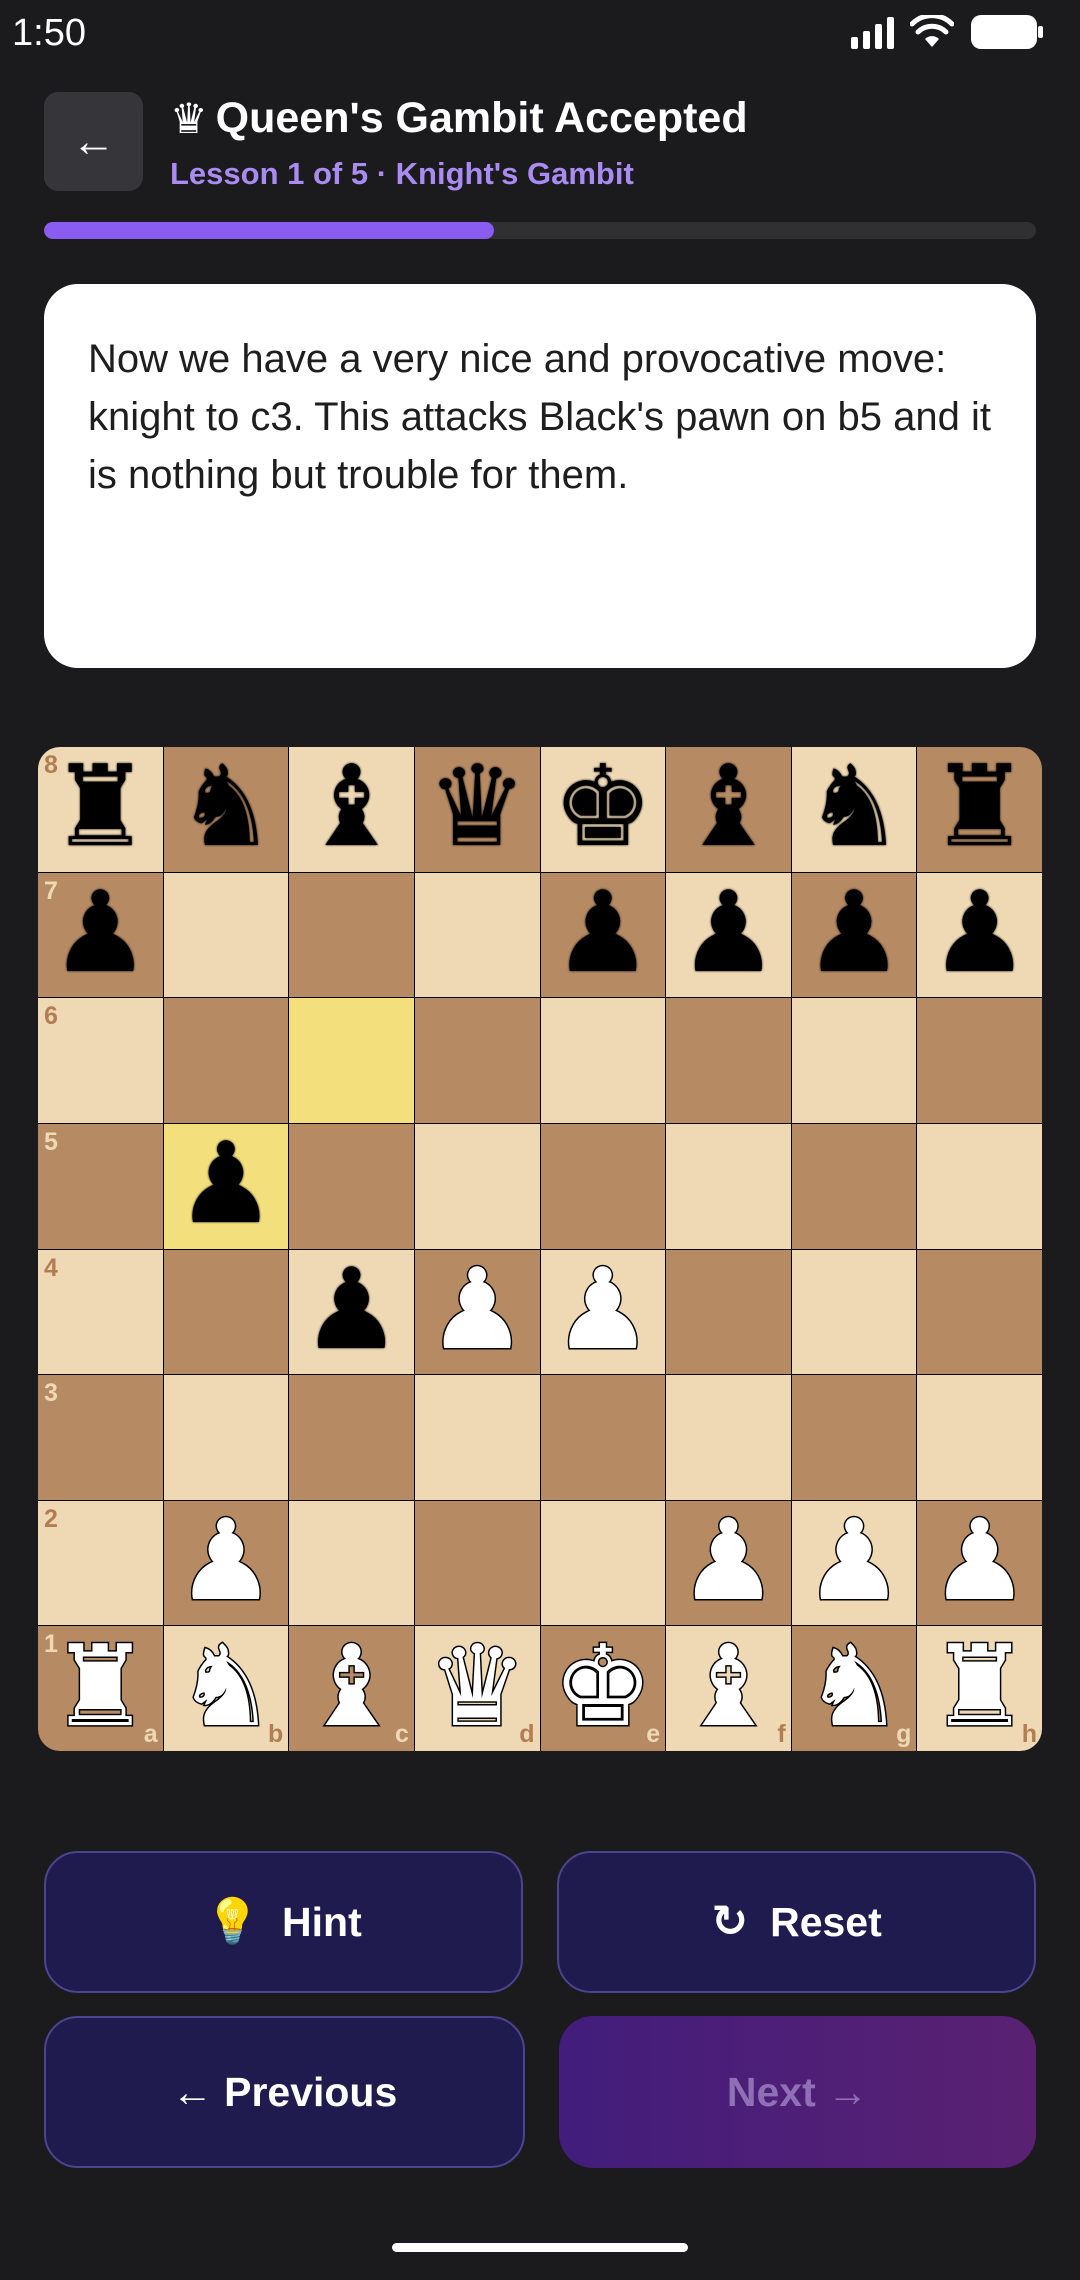 Image resolution: width=1080 pixels, height=2280 pixels. I want to click on square-f7: ♟, so click(728, 935).